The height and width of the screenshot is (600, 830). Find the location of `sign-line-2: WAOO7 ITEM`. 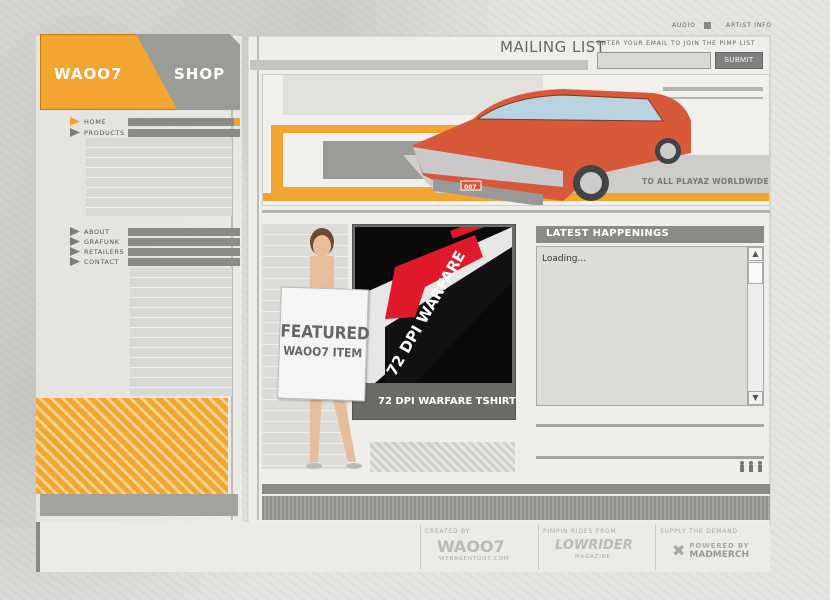

sign-line-2: WAOO7 ITEM is located at coordinates (323, 352).